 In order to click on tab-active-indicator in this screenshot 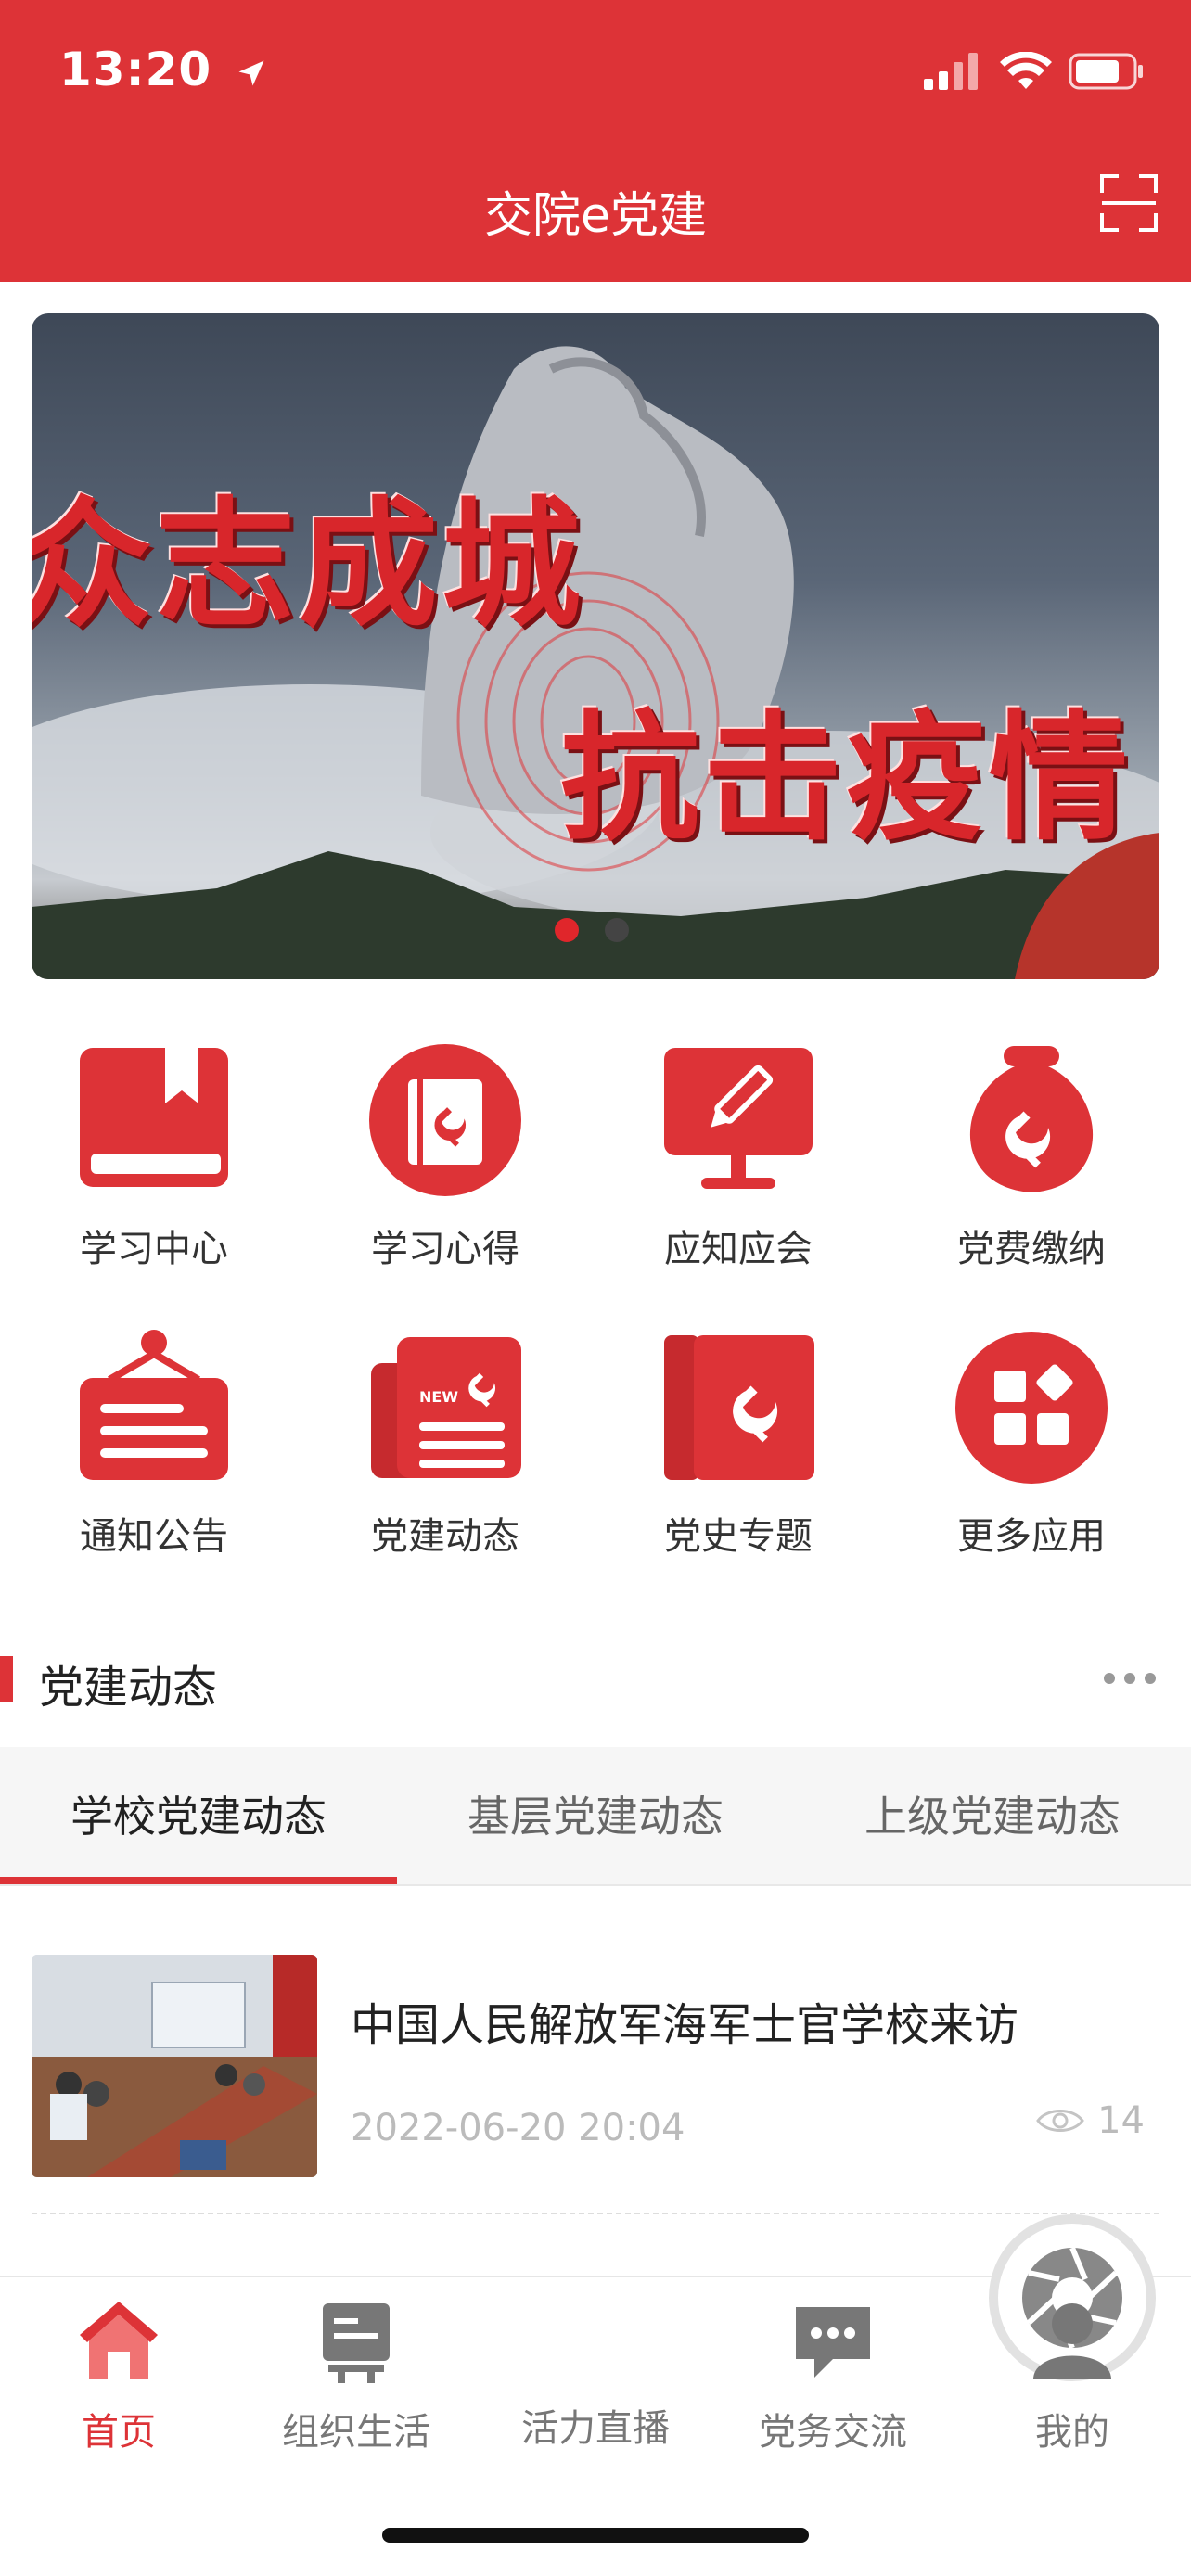, I will do `click(198, 1880)`.